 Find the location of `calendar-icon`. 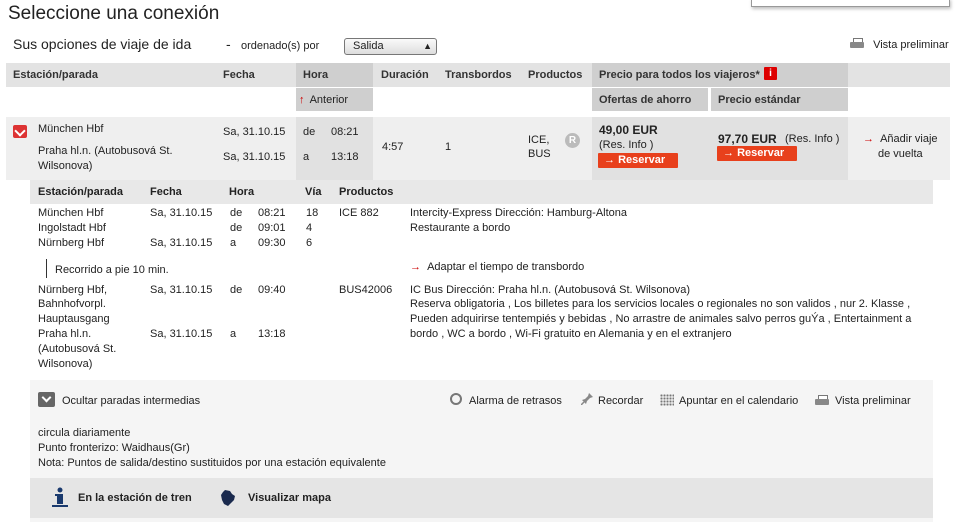

calendar-icon is located at coordinates (667, 400).